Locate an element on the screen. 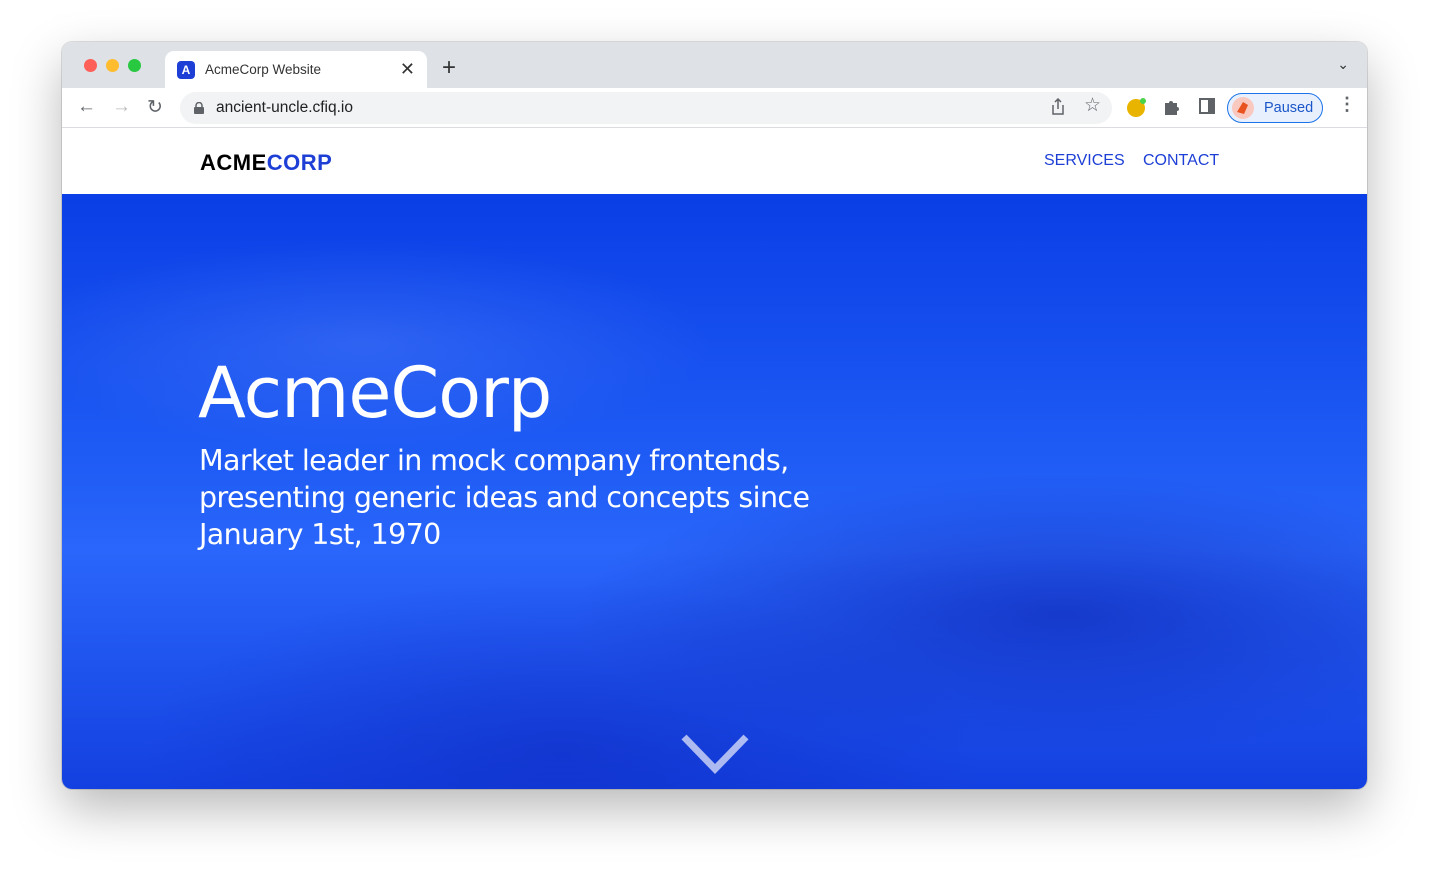 The image size is (1429, 871). forward-button: → is located at coordinates (121, 107).